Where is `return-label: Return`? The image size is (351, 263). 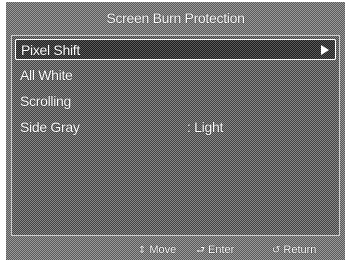 return-label: Return is located at coordinates (300, 250).